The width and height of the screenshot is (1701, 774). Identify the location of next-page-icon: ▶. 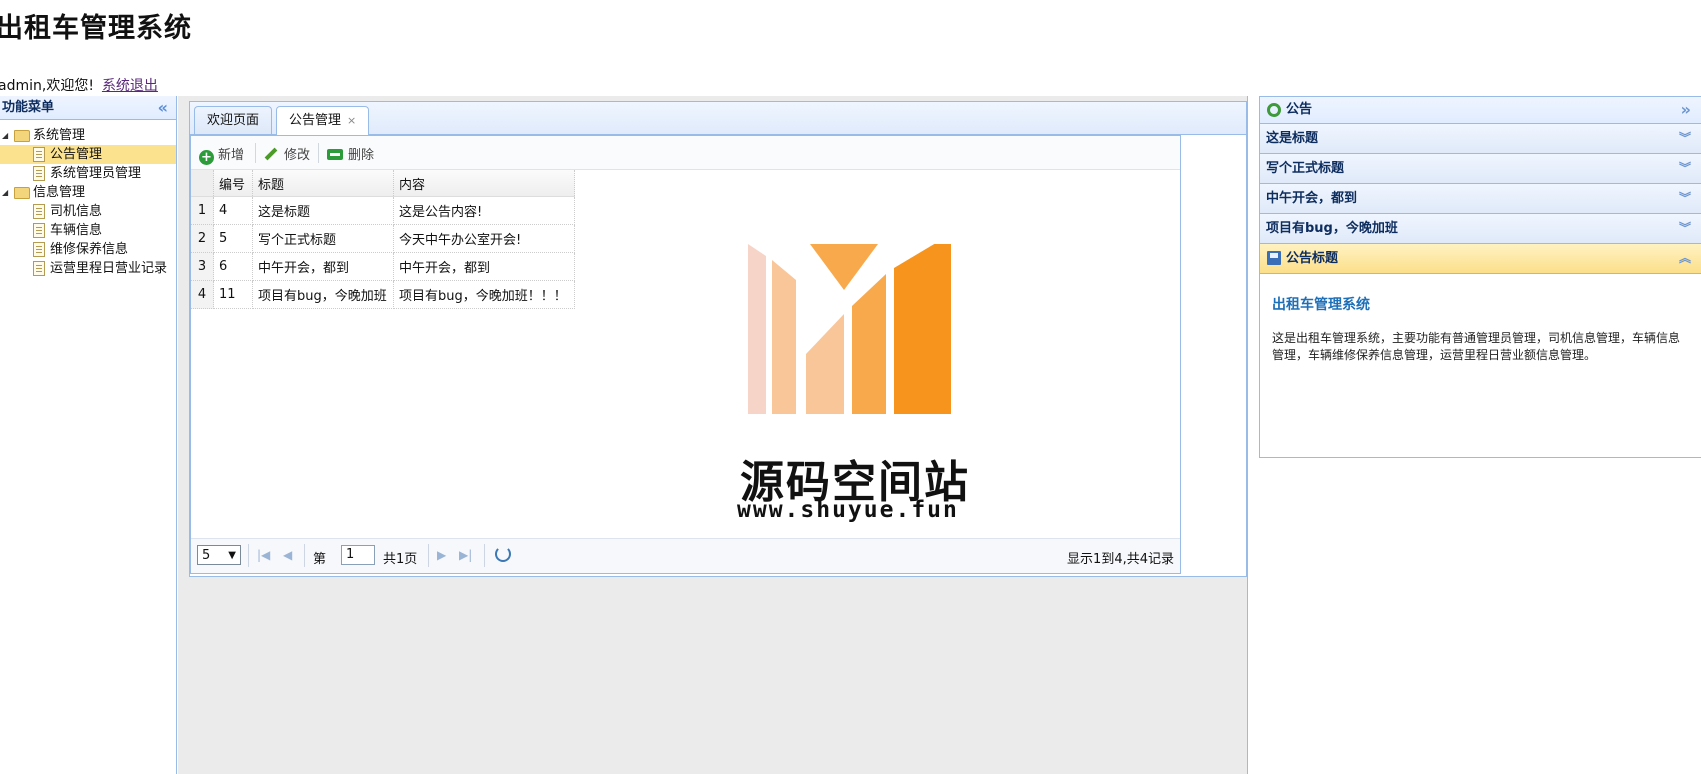
(441, 555).